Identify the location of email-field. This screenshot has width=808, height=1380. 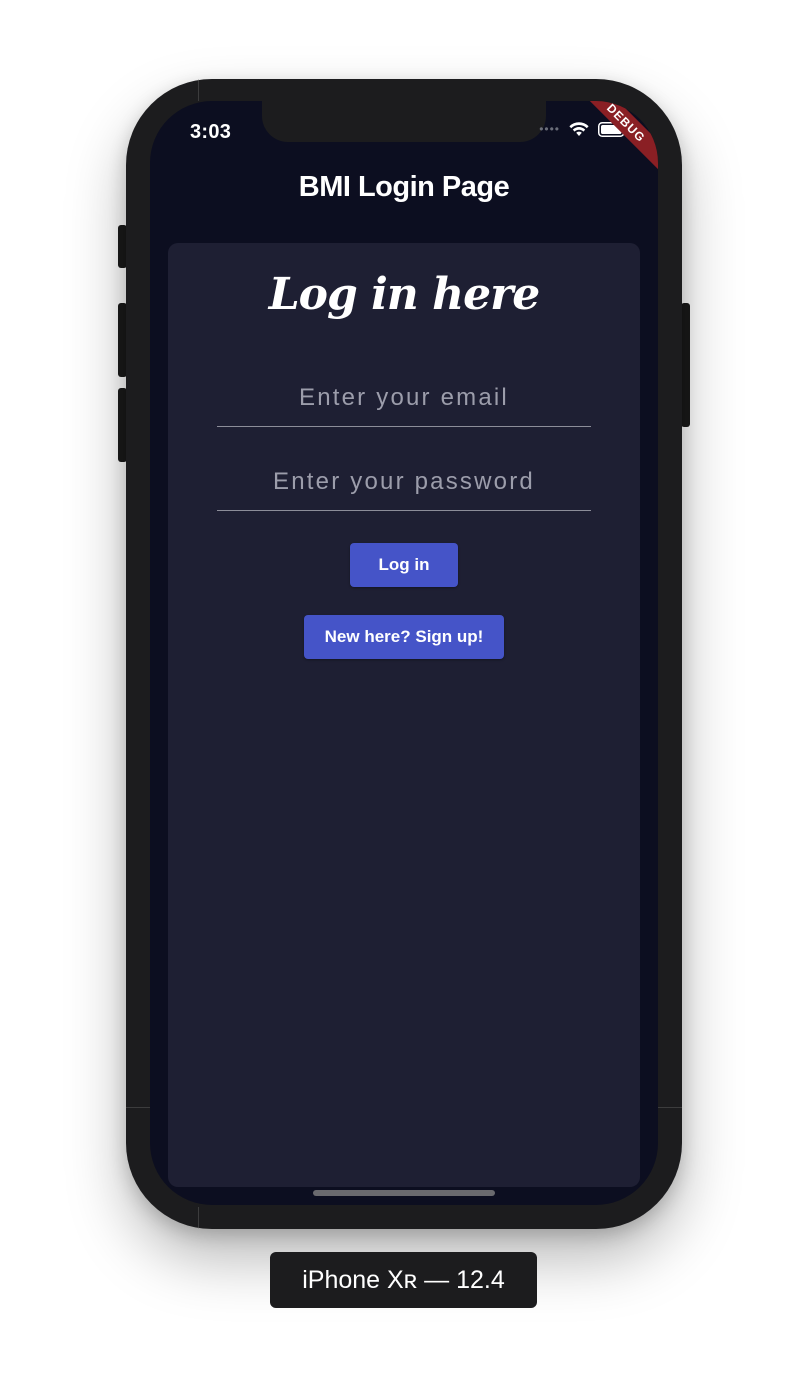
(404, 398).